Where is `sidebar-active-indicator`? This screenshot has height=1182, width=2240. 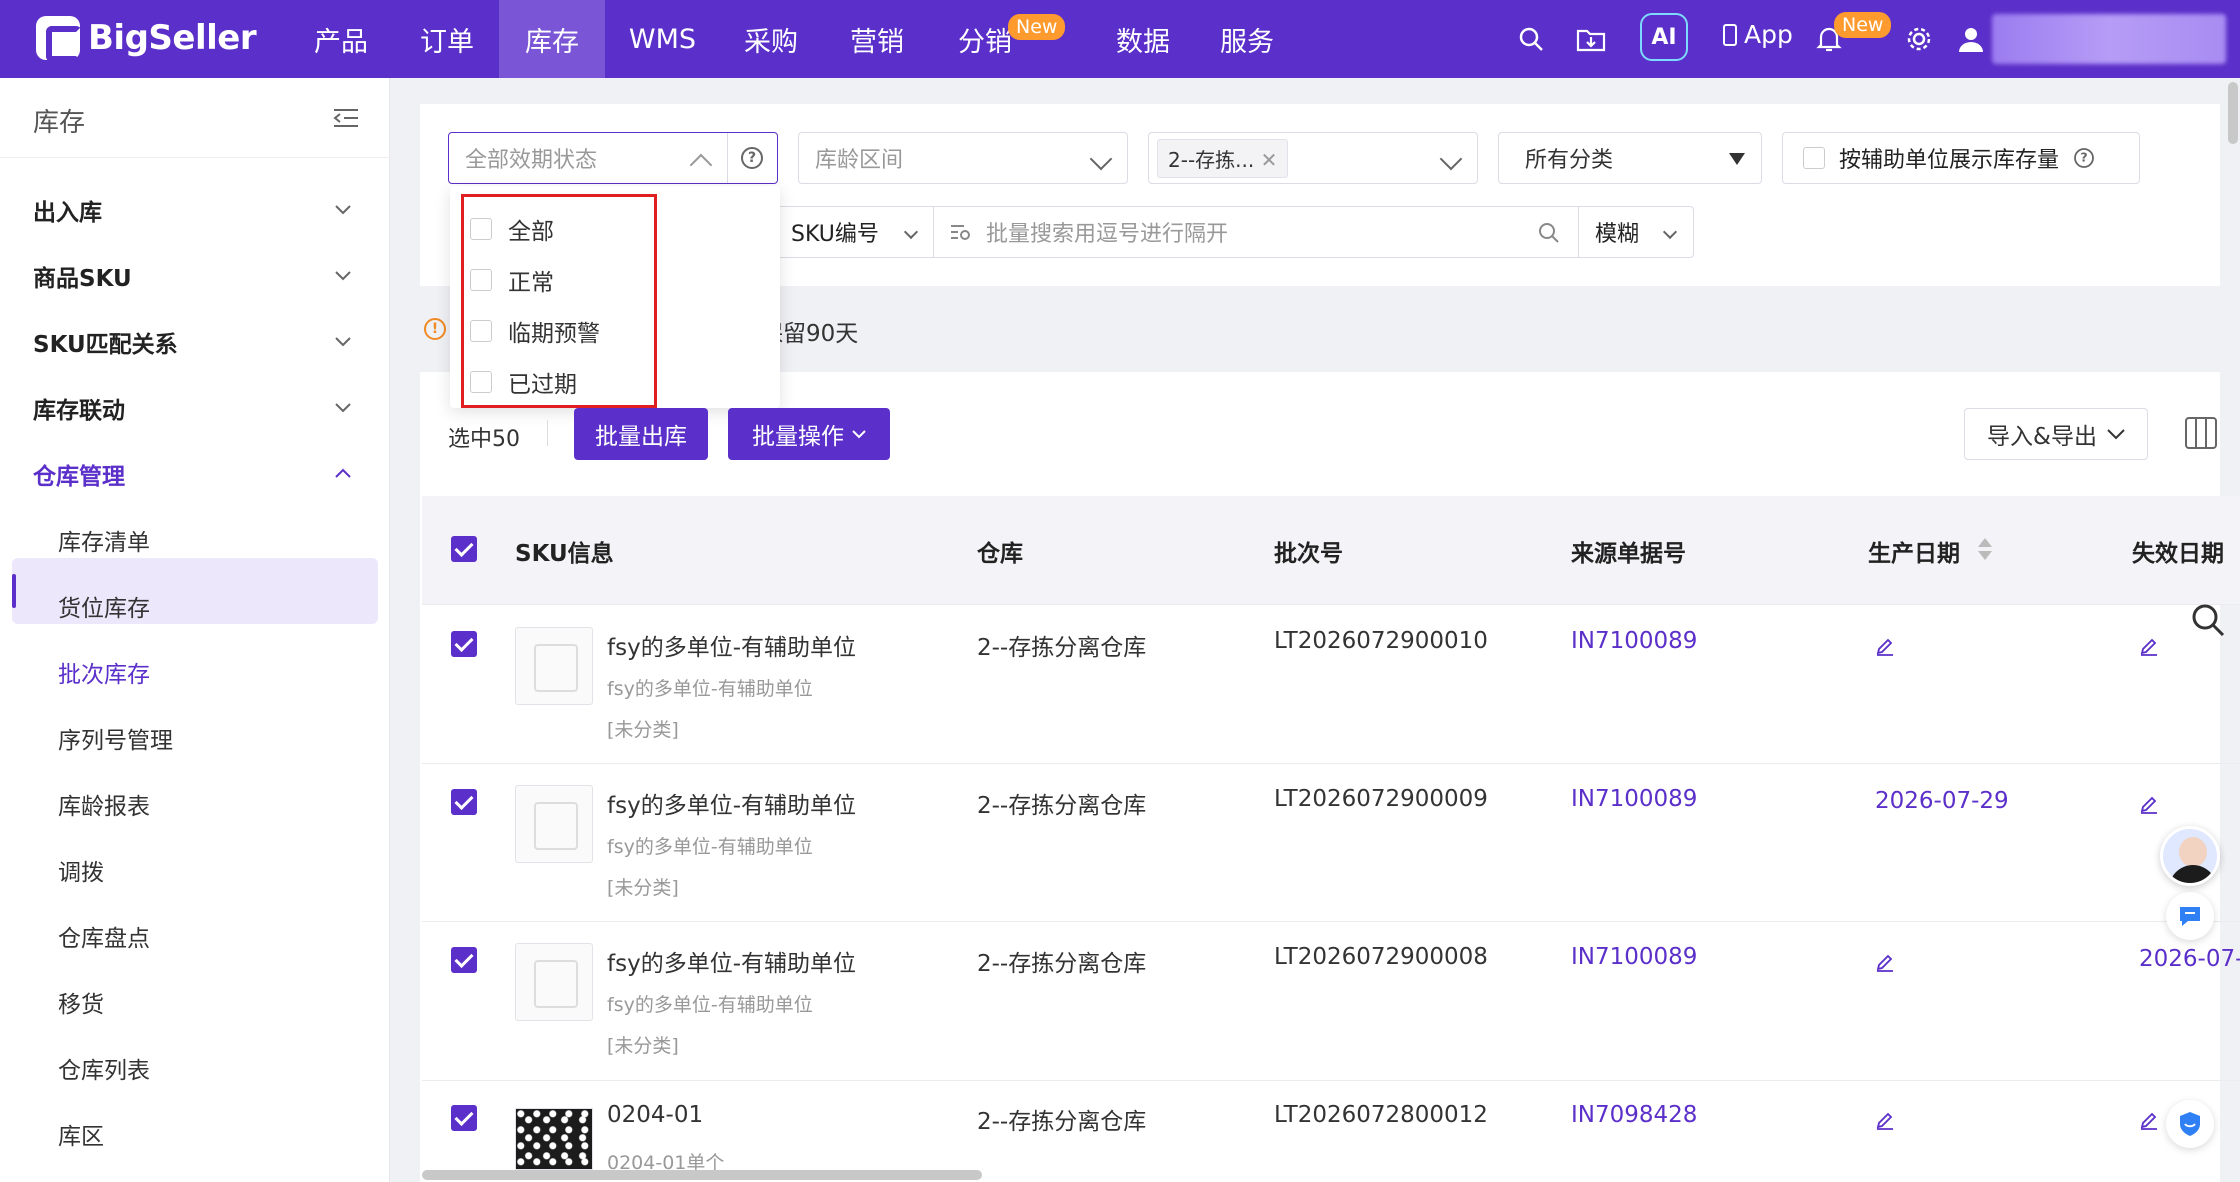 sidebar-active-indicator is located at coordinates (14, 591).